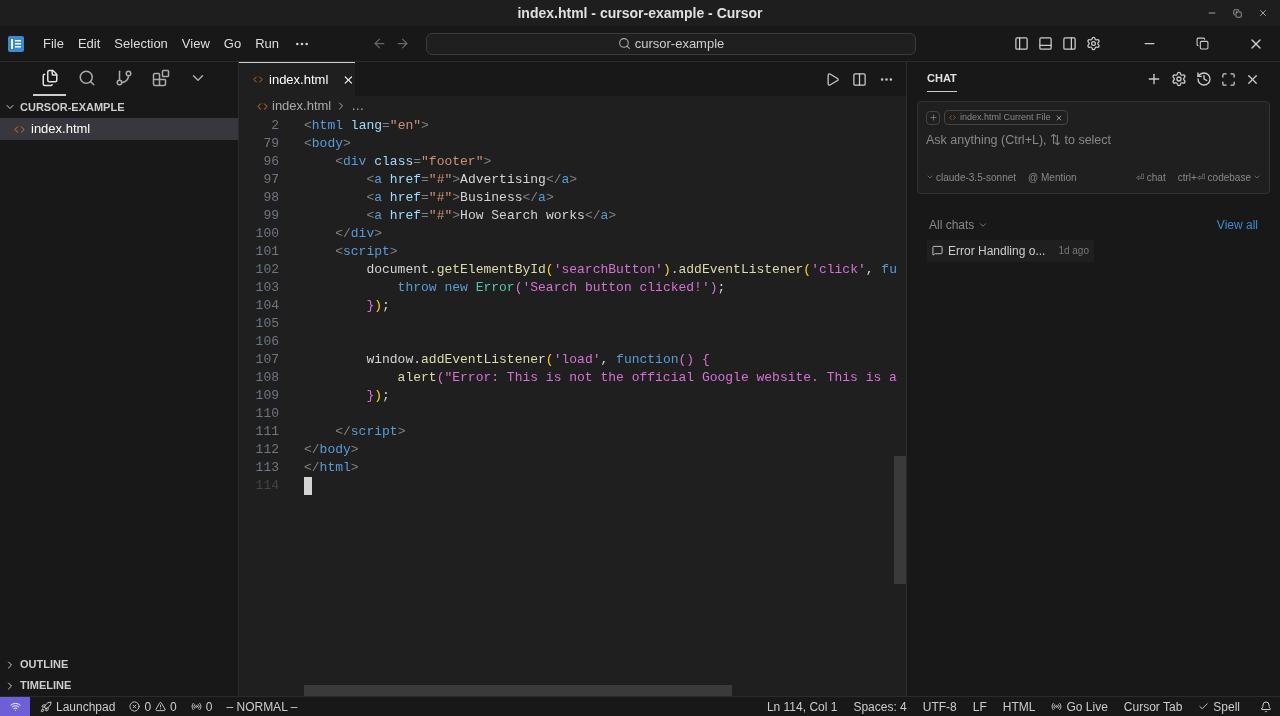 Image resolution: width=1280 pixels, height=716 pixels. Describe the element at coordinates (939, 706) in the screenshot. I see `status-item: UTF-8` at that location.